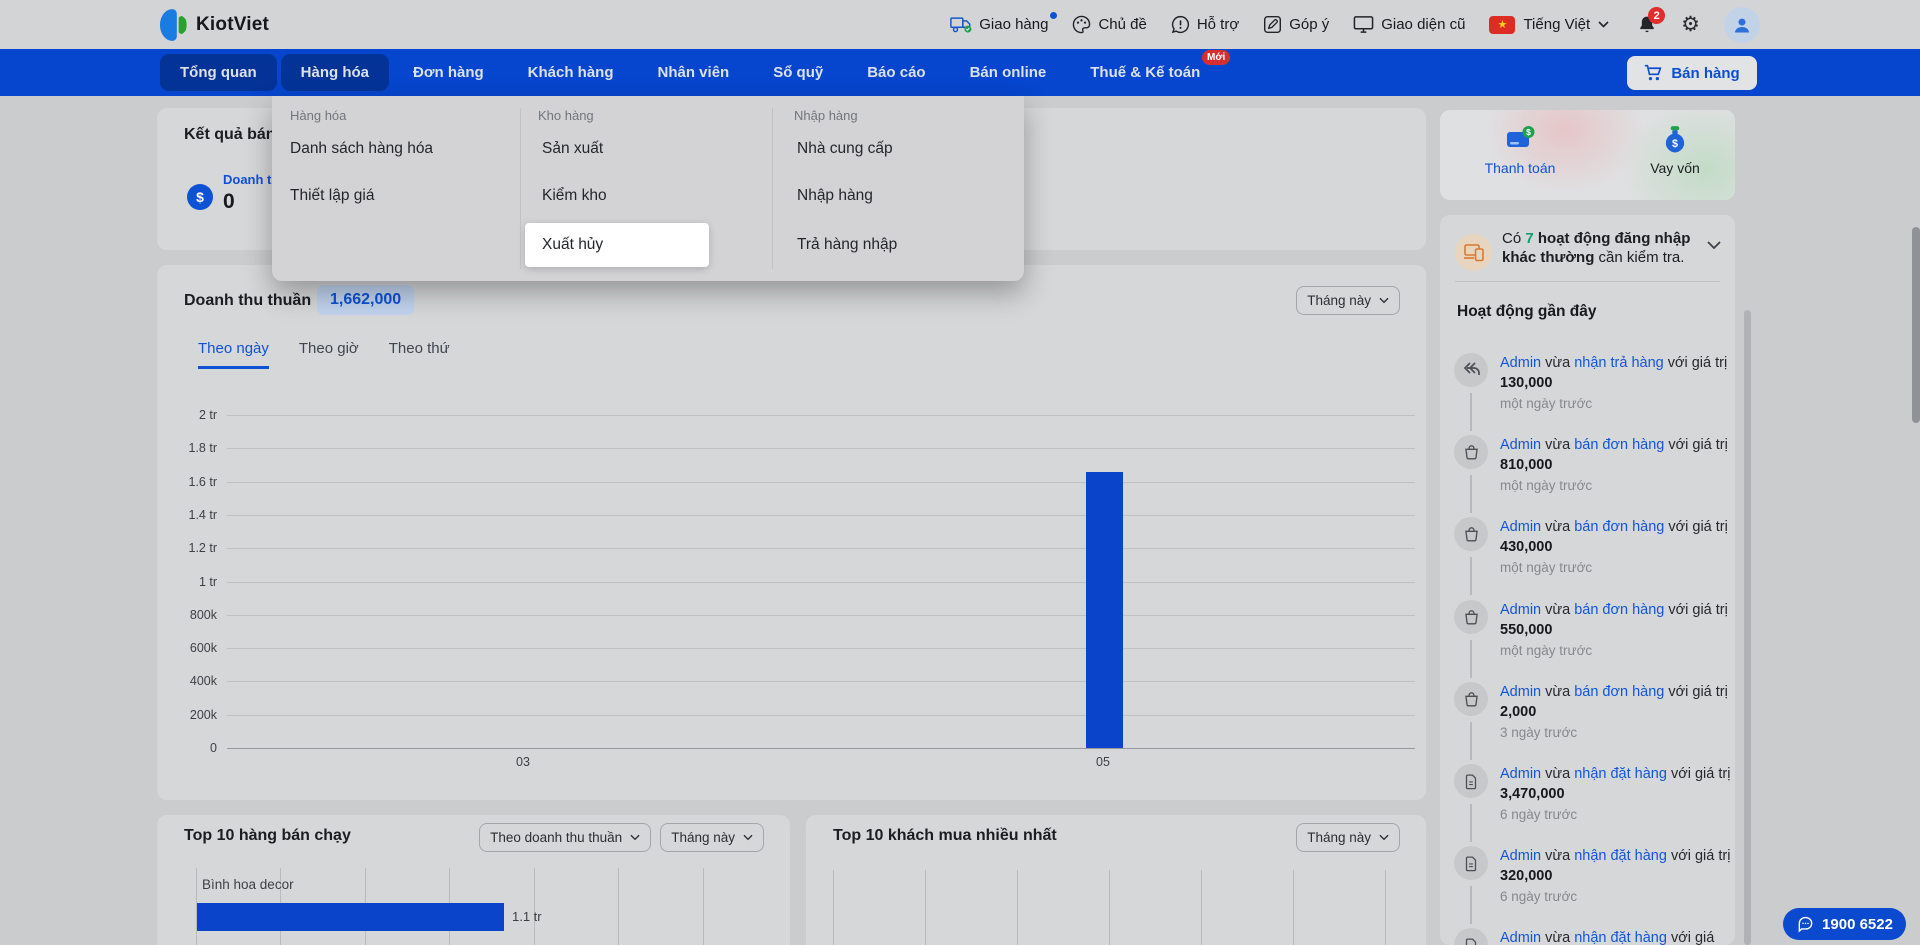 The height and width of the screenshot is (945, 1920). Describe the element at coordinates (1082, 24) in the screenshot. I see `palette-icon` at that location.